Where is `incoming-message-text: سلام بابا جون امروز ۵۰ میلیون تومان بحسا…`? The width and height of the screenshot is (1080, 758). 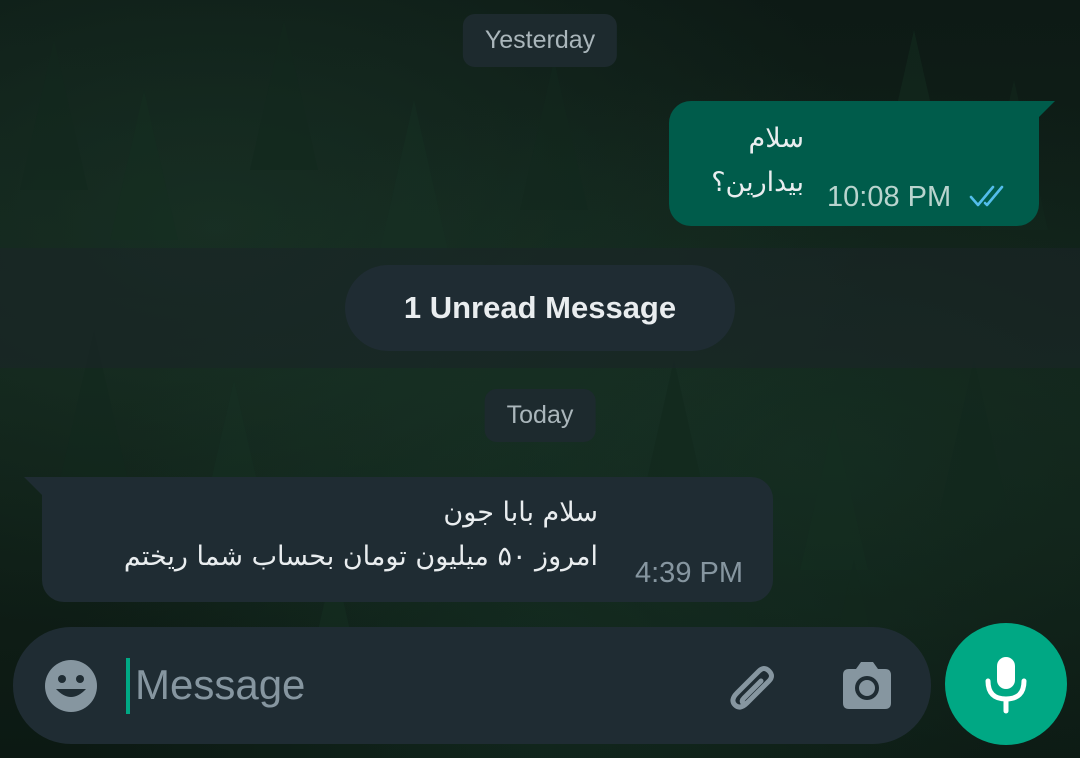
incoming-message-text: سلام بابا جون امروز ۵۰ میلیون تومان بحسا… is located at coordinates (361, 535).